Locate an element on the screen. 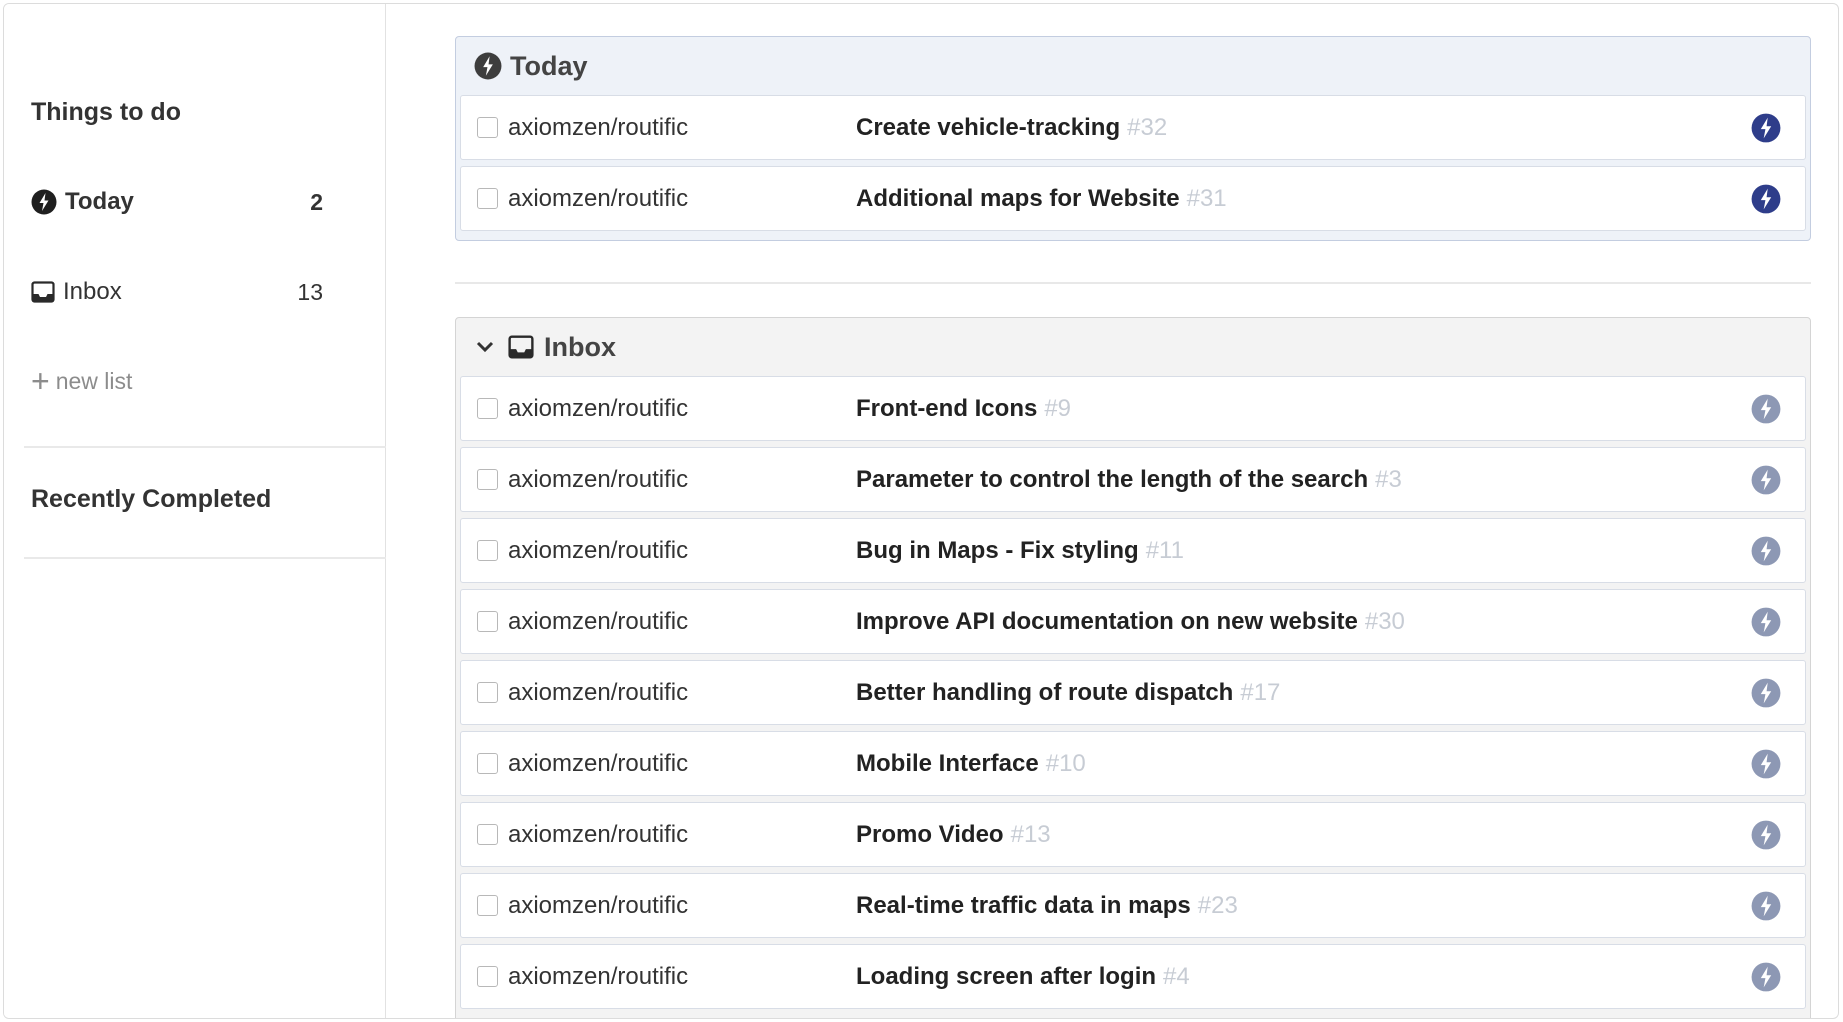  task-title: Create vehicle-tracking #32 is located at coordinates (1011, 128).